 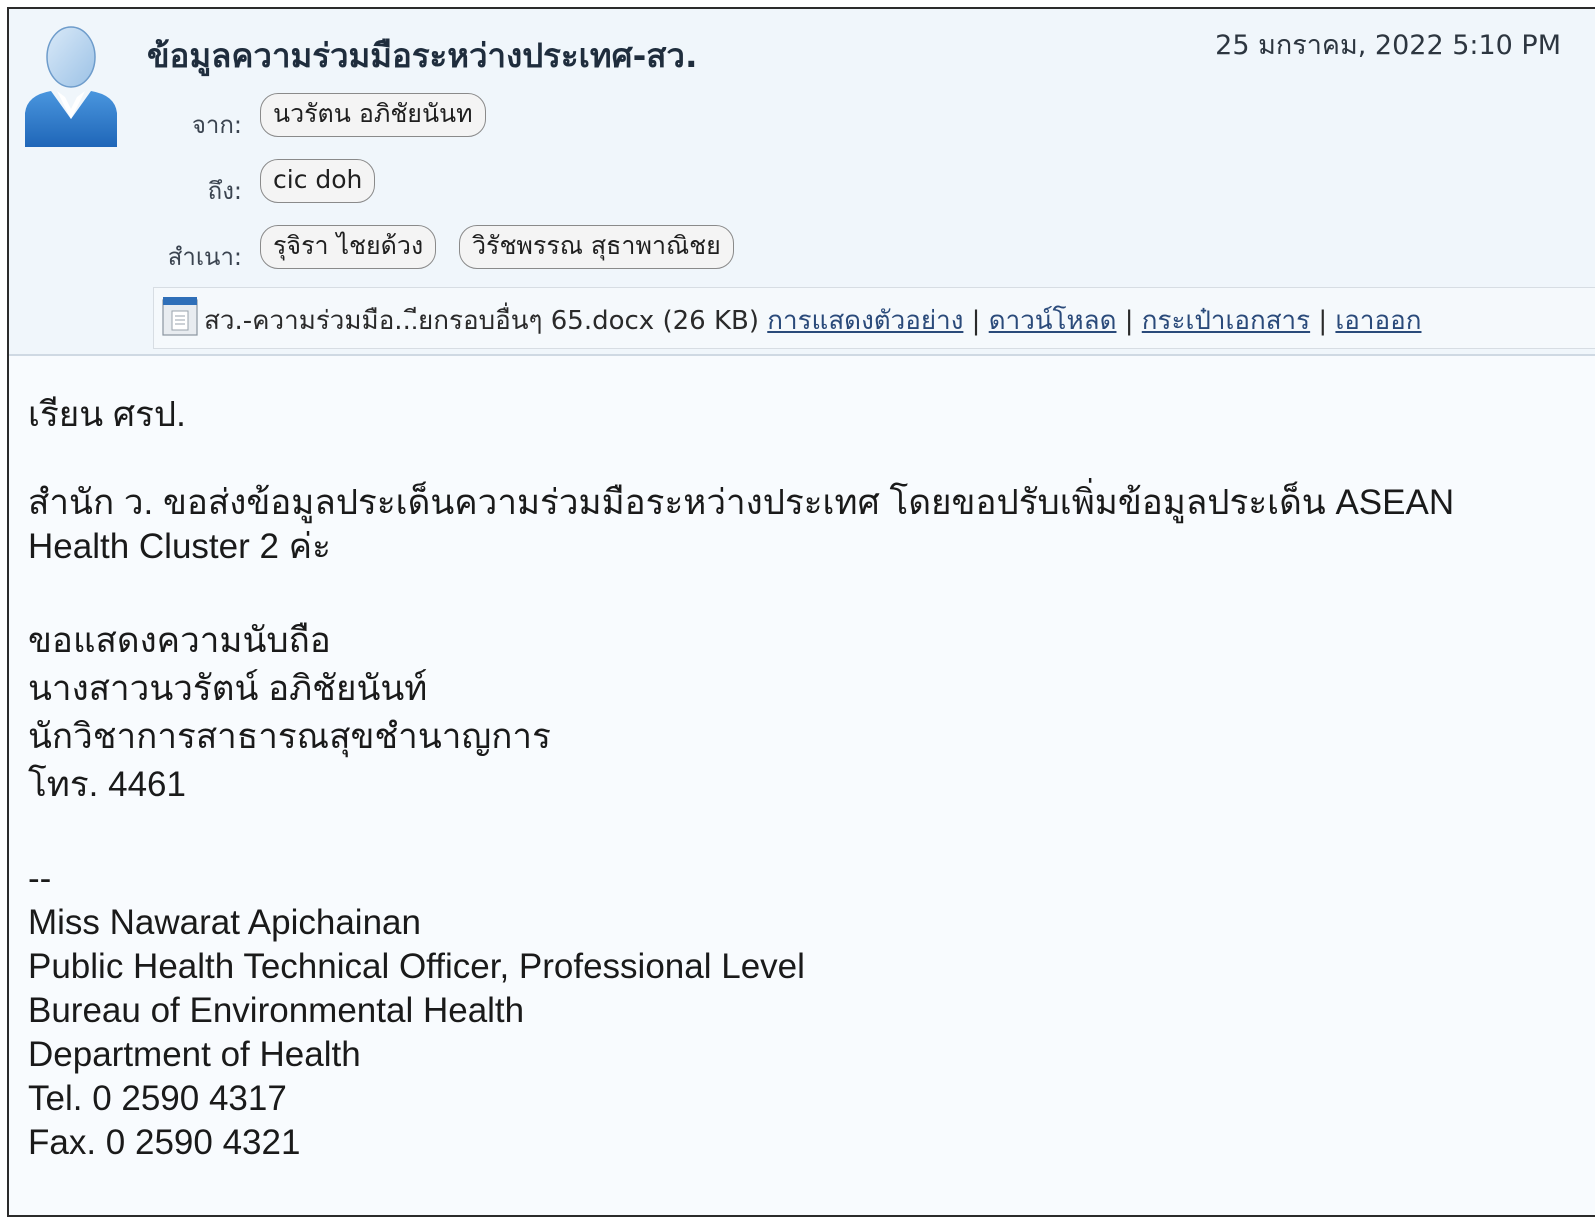 I want to click on attachment-briefcase-link: กระเป๋าเอกสาร, so click(x=1226, y=321).